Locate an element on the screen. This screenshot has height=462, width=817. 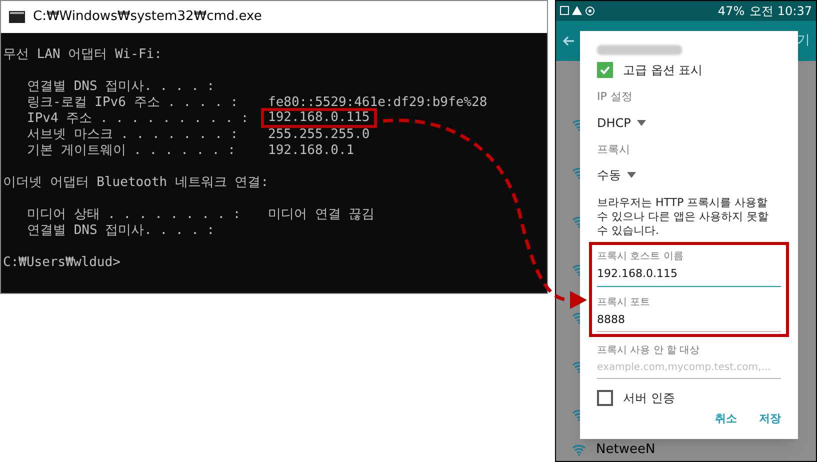
entry-value: 192.168.0.1 is located at coordinates (311, 151).